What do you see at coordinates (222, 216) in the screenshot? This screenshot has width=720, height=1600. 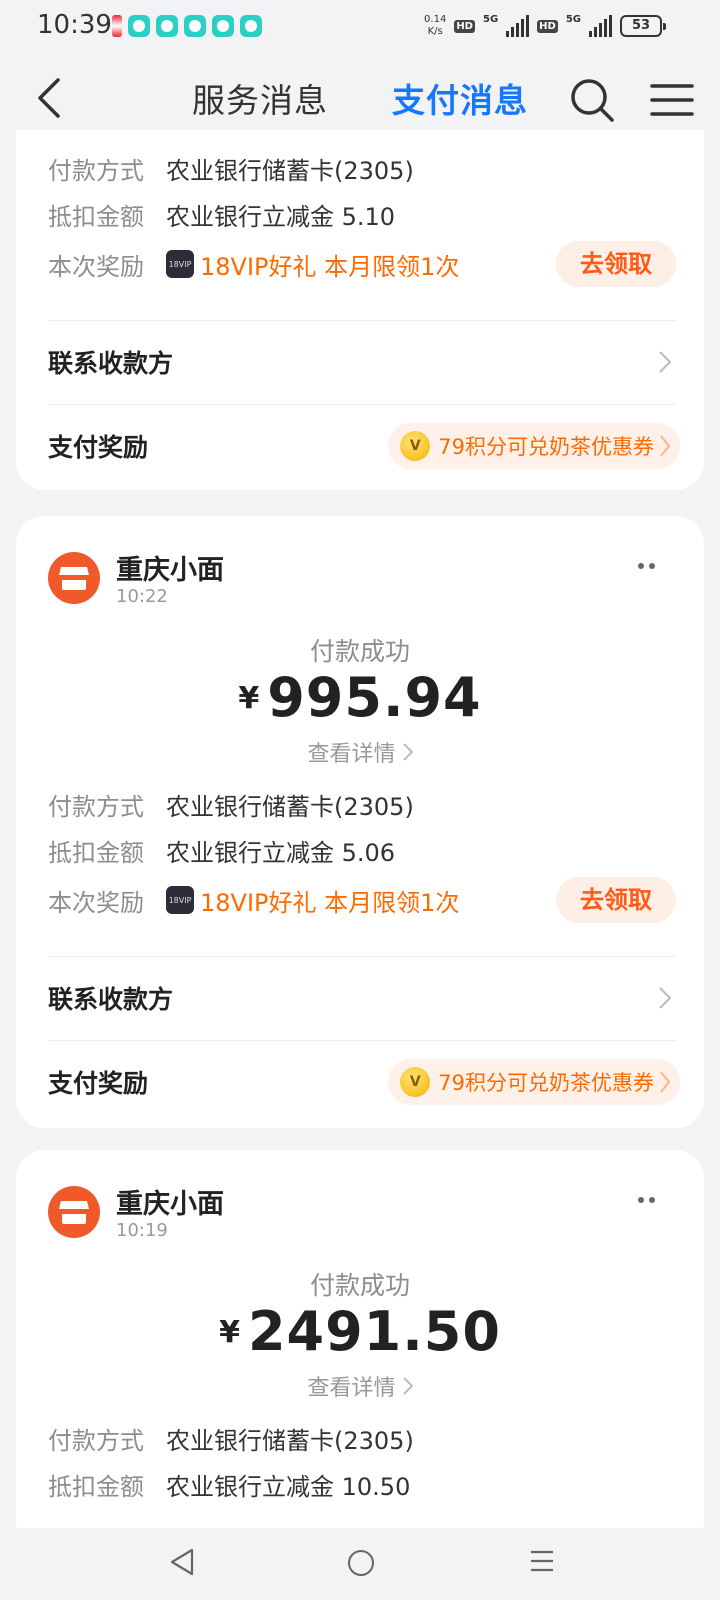 I see `discount-row: 抵扣金额 农业银行立减金 5.10` at bounding box center [222, 216].